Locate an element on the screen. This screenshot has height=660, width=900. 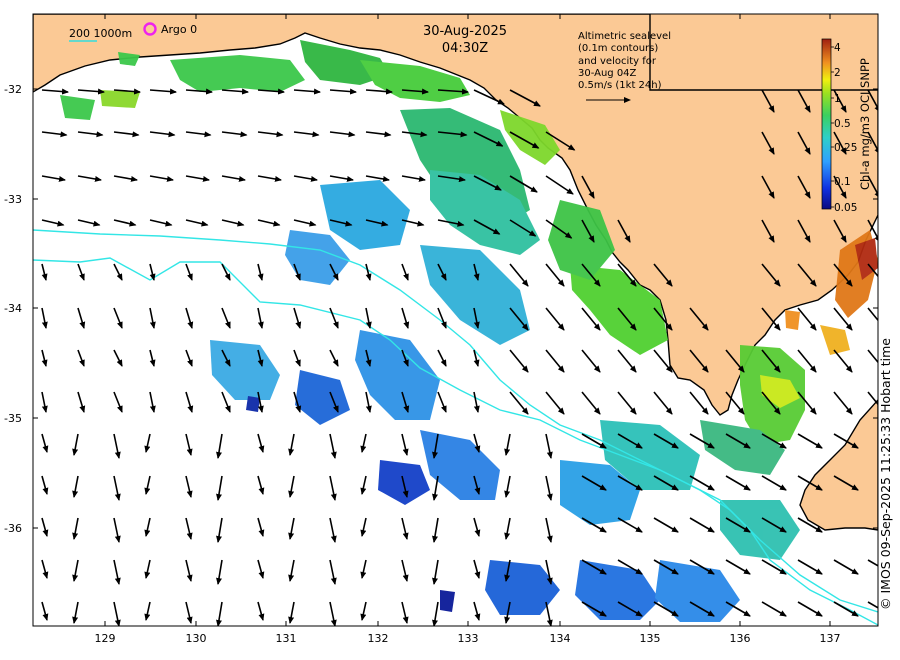
lat-tick-label: -34 is located at coordinates (13, 308).